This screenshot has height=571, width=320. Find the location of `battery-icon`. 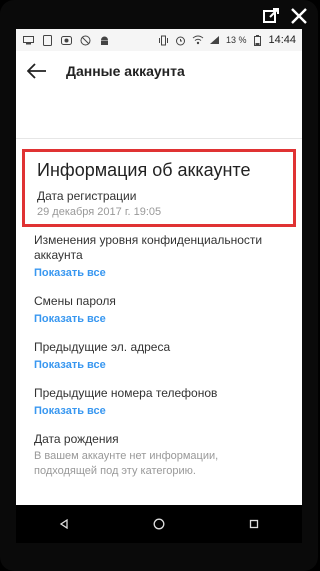

battery-icon is located at coordinates (257, 40).